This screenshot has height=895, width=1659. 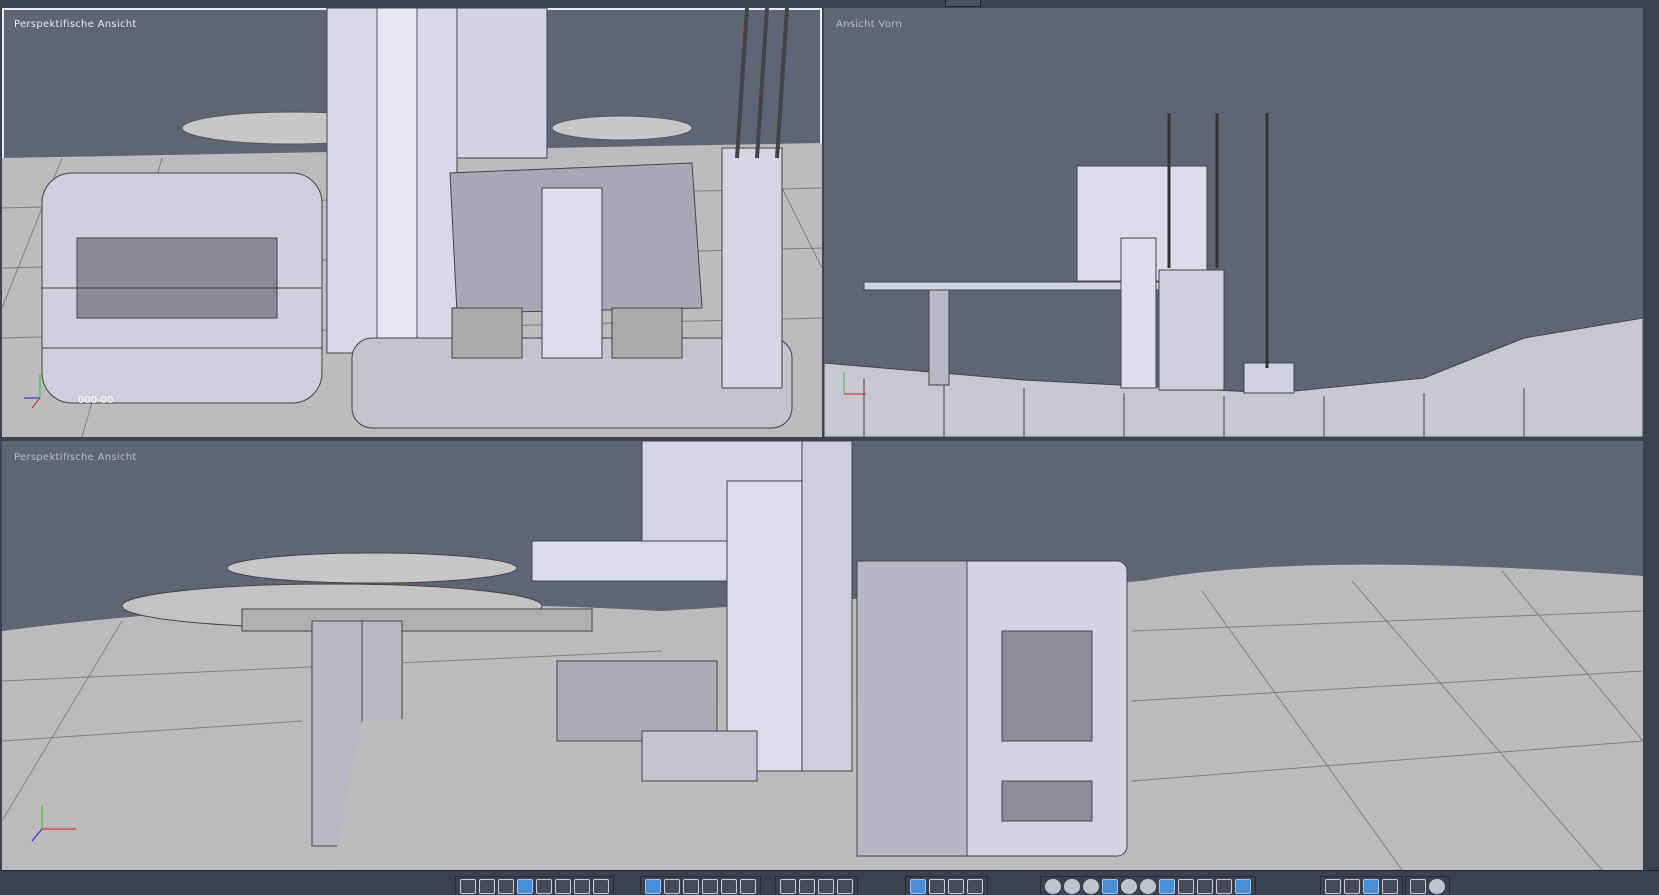 What do you see at coordinates (96, 400) in the screenshot?
I see `coordinate-readout: 000-00` at bounding box center [96, 400].